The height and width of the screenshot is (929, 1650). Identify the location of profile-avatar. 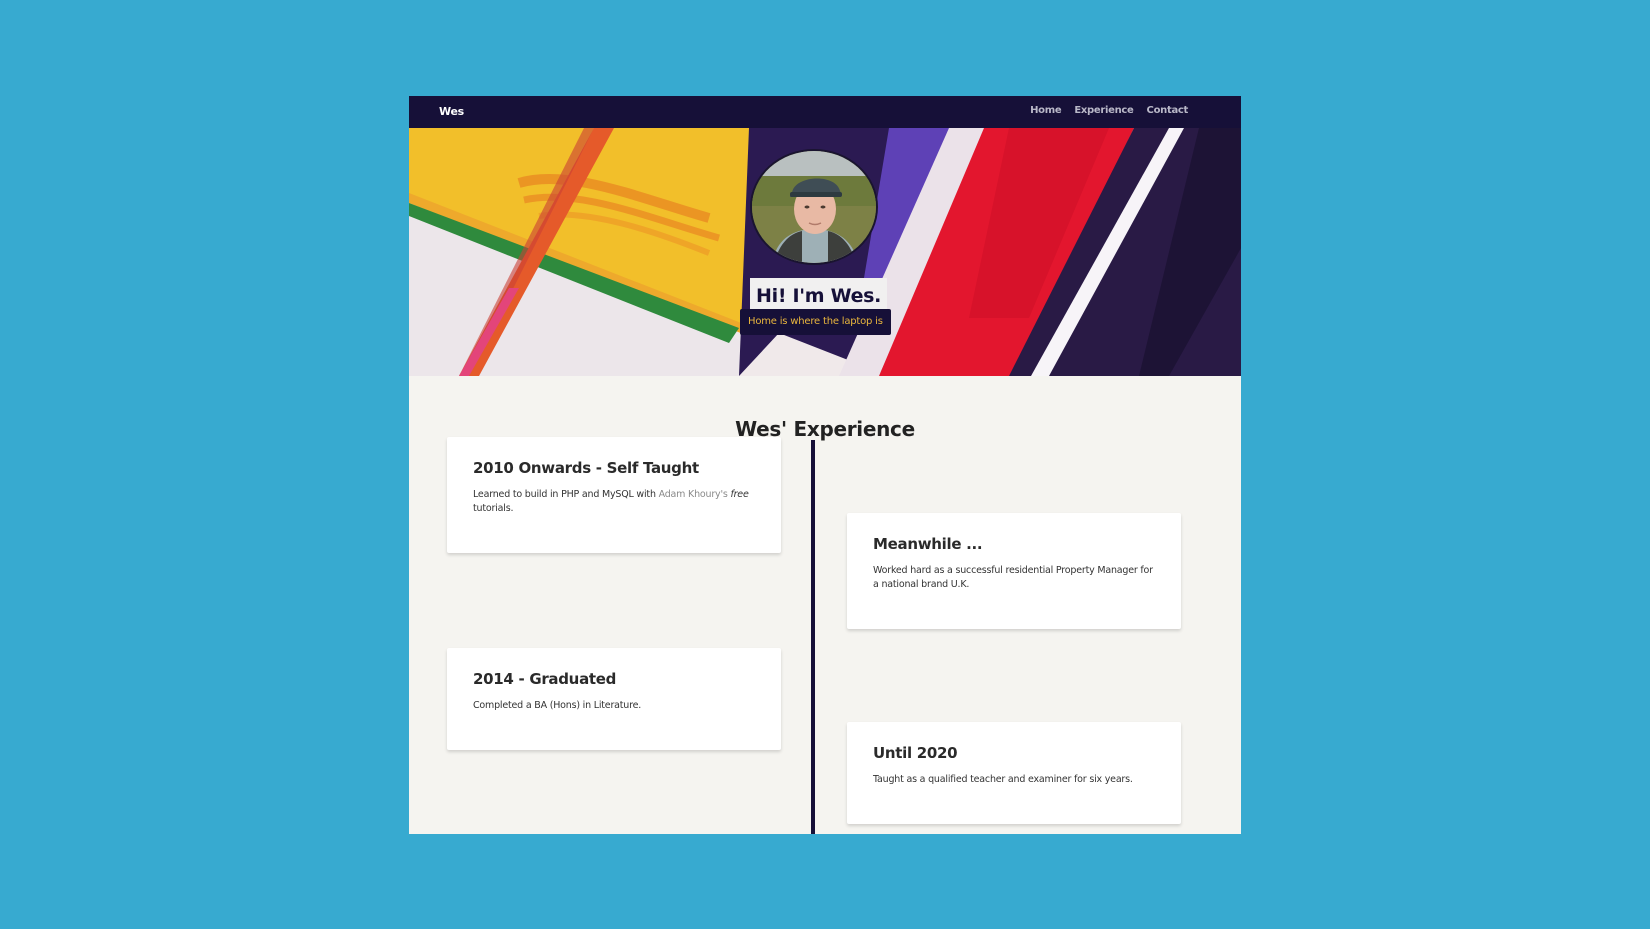
(814, 207).